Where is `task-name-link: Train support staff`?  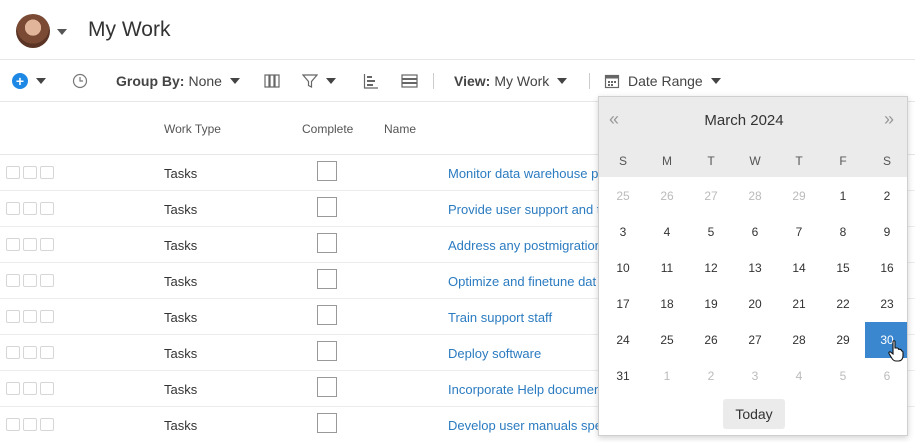
task-name-link: Train support staff is located at coordinates (500, 317).